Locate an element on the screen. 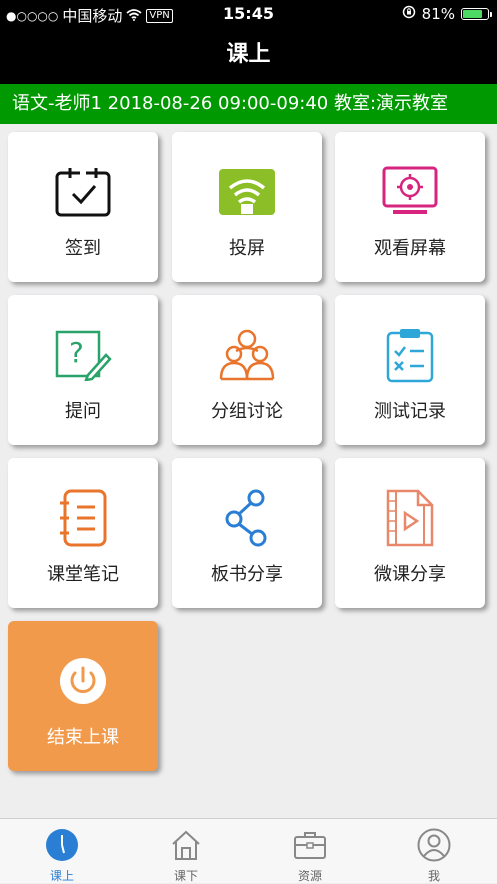  class-notes-tile: 课堂笔记 is located at coordinates (83, 533).